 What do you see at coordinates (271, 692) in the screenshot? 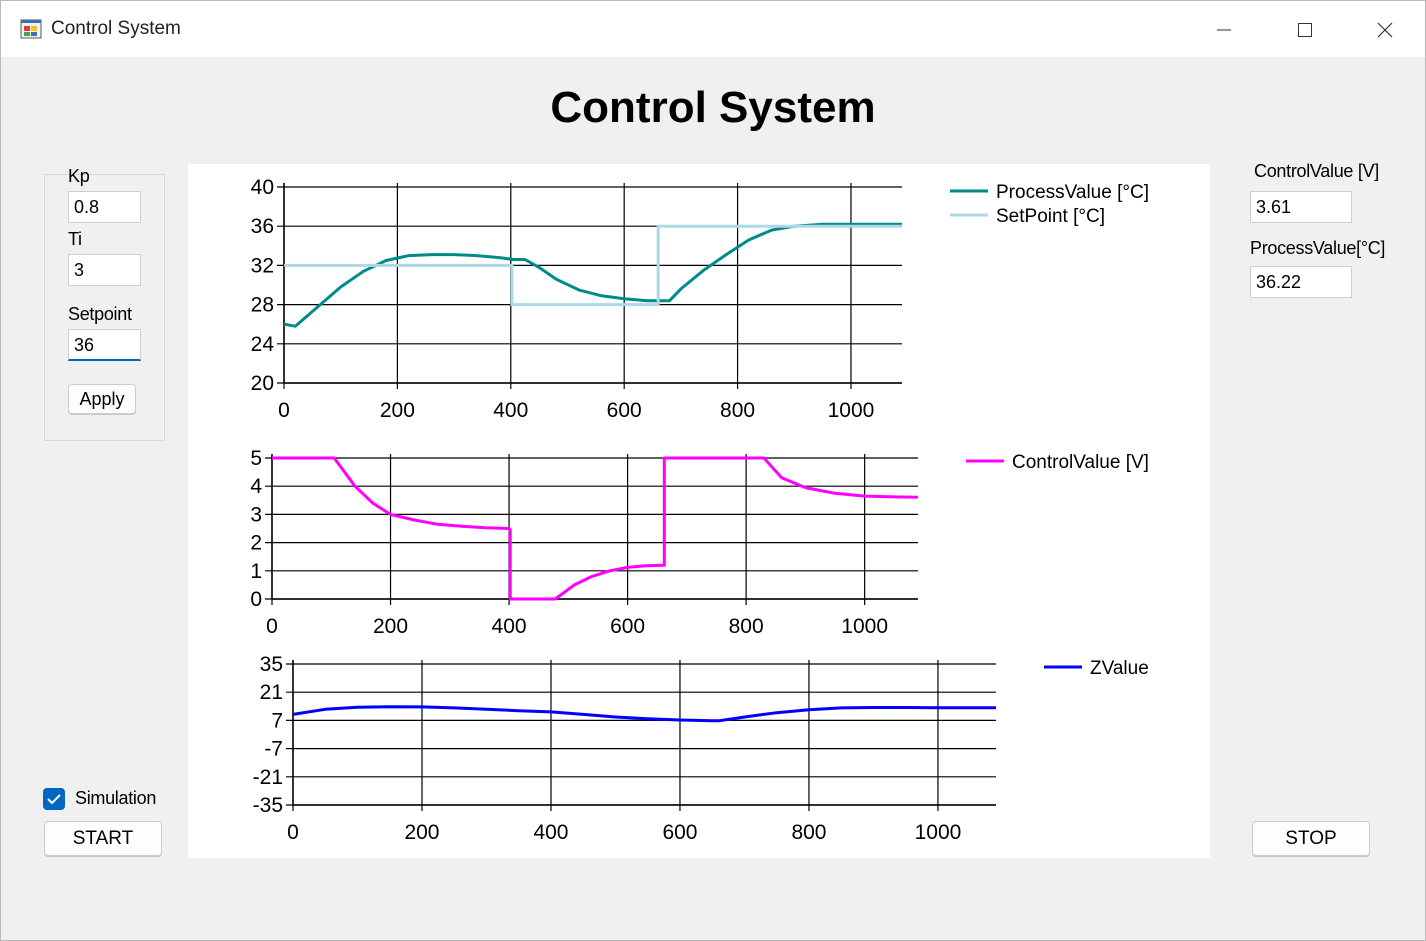
I see `chart3-y-tick-label: 21` at bounding box center [271, 692].